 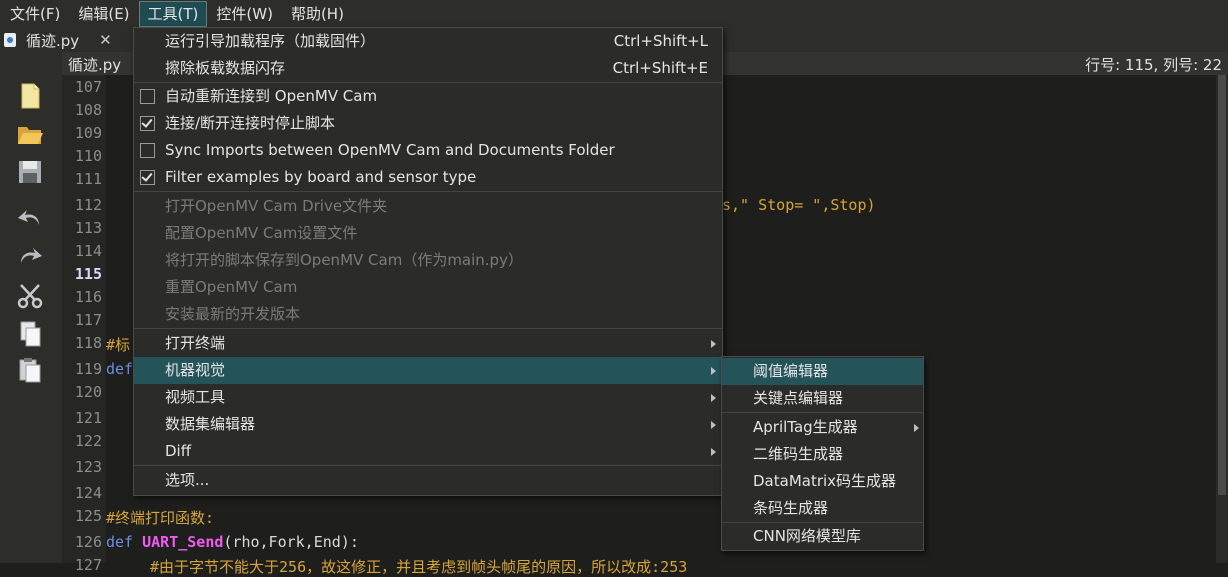 I want to click on menu-item-label: 打开终端, so click(x=195, y=343).